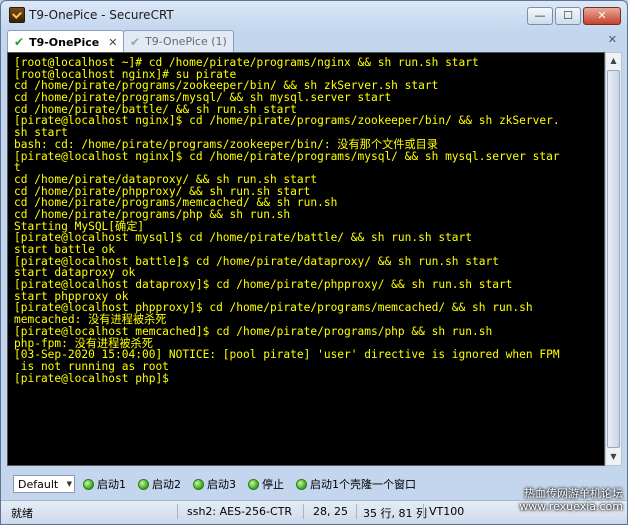 This screenshot has width=628, height=525. Describe the element at coordinates (447, 511) in the screenshot. I see `status-terminal-type: VT100` at that location.